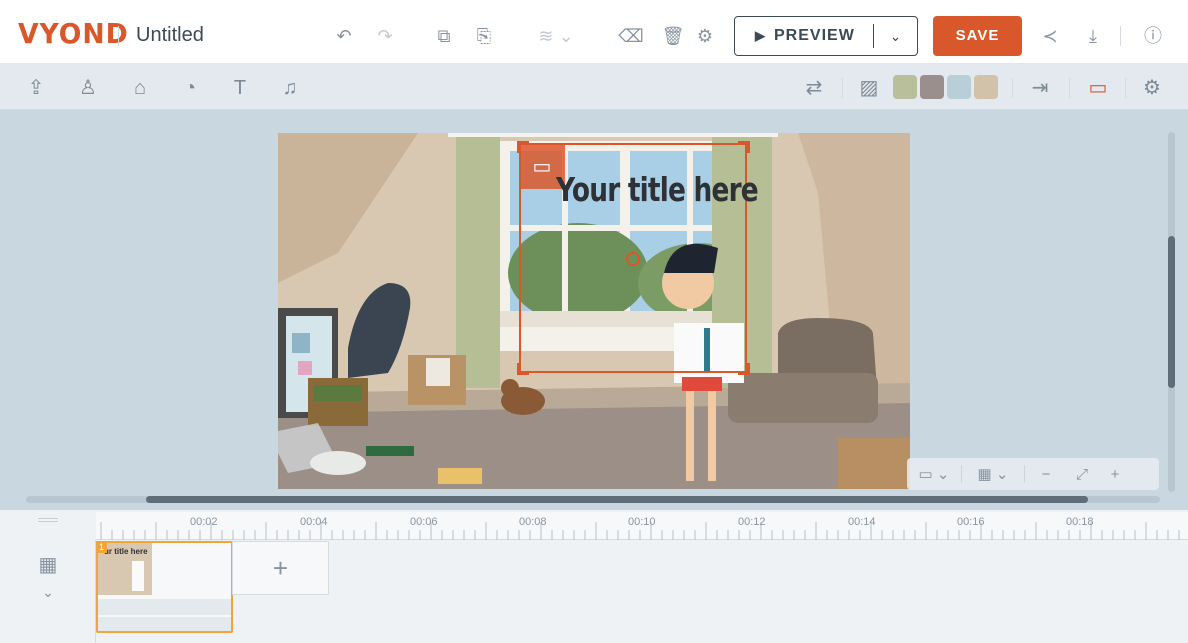 The height and width of the screenshot is (643, 1188). I want to click on add-scene-button: +, so click(280, 568).